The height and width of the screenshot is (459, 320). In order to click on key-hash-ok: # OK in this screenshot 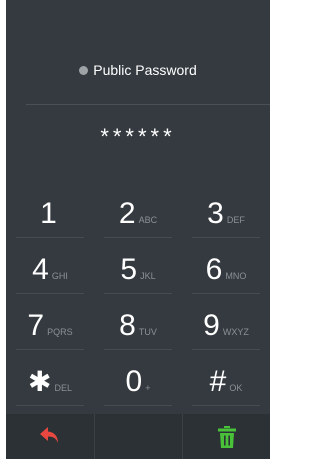, I will do `click(226, 382)`.